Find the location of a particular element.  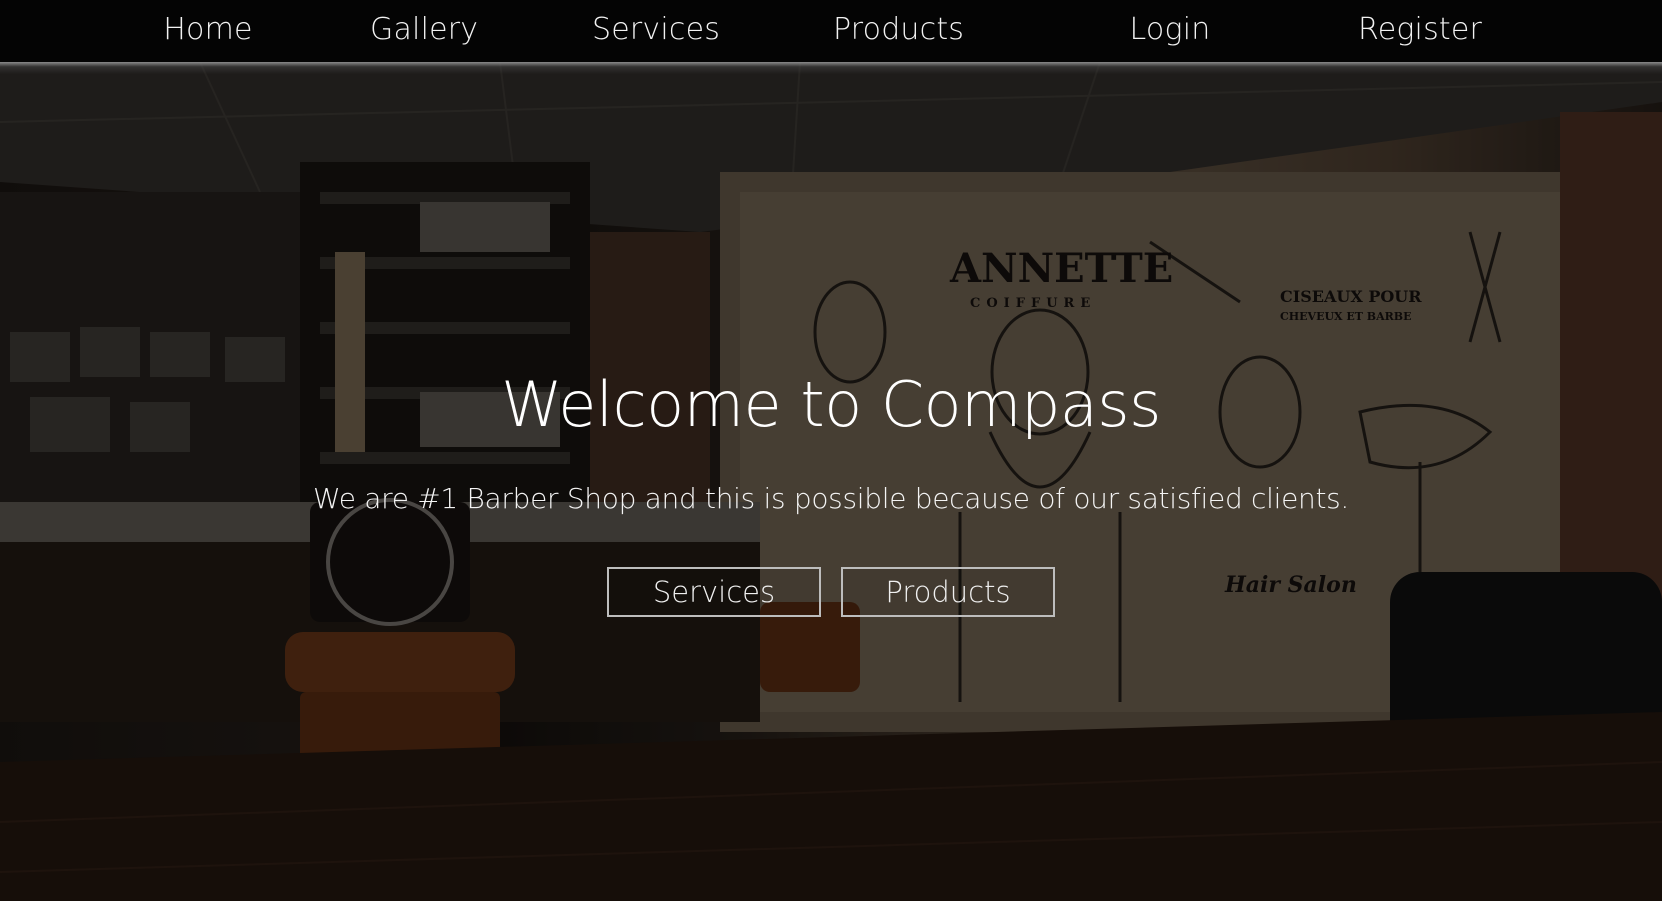

nav-shadow-divider is located at coordinates (831, 68).